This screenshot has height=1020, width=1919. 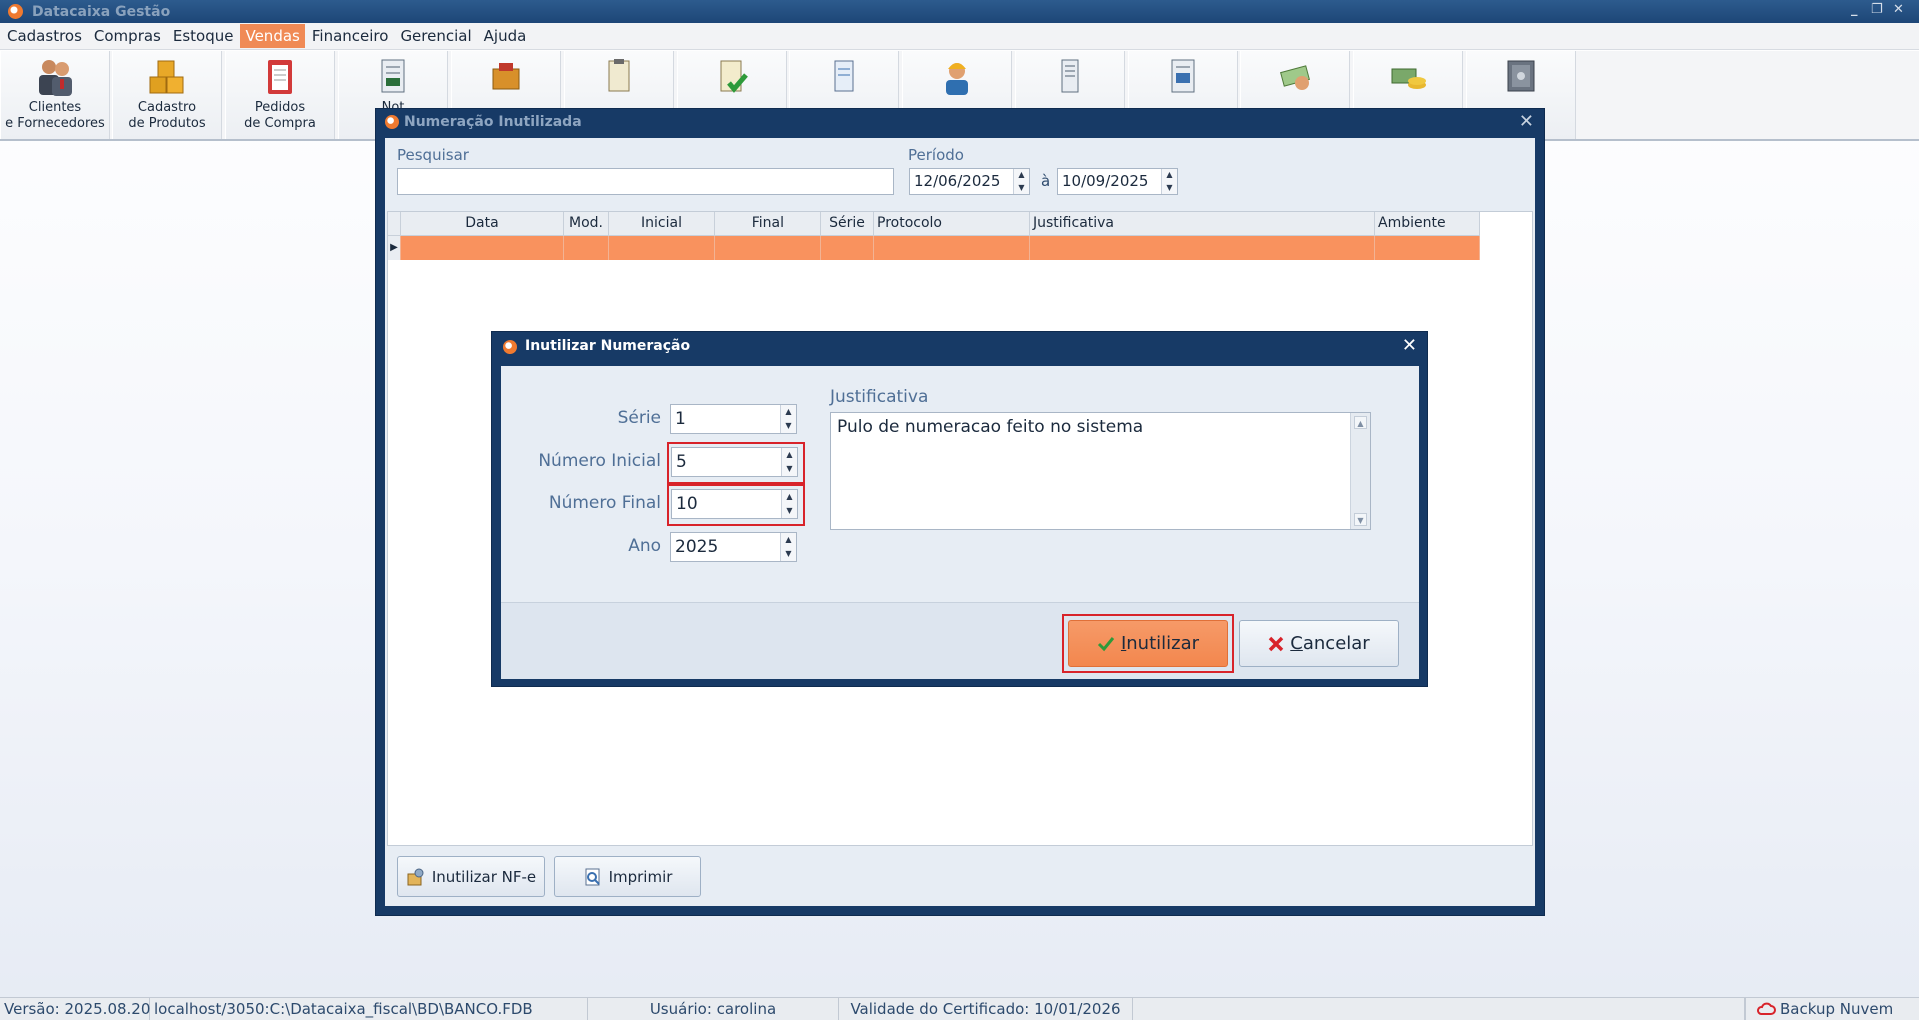 What do you see at coordinates (592, 876) in the screenshot?
I see `print-preview-icon` at bounding box center [592, 876].